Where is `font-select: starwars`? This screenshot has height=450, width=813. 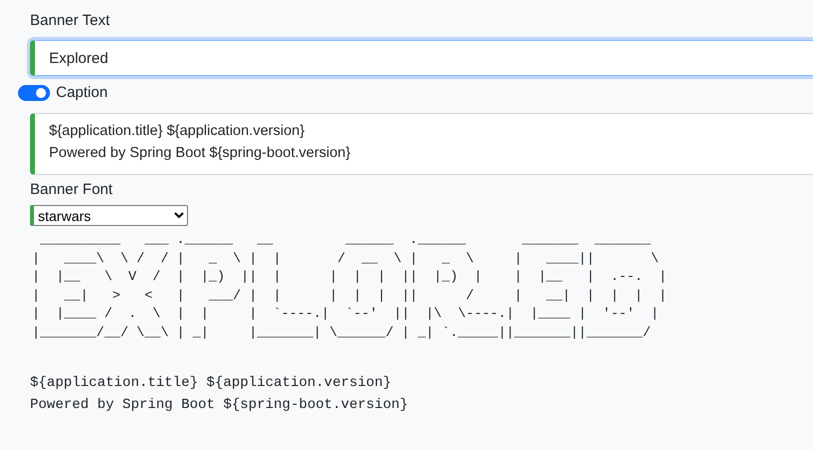 font-select: starwars is located at coordinates (109, 215).